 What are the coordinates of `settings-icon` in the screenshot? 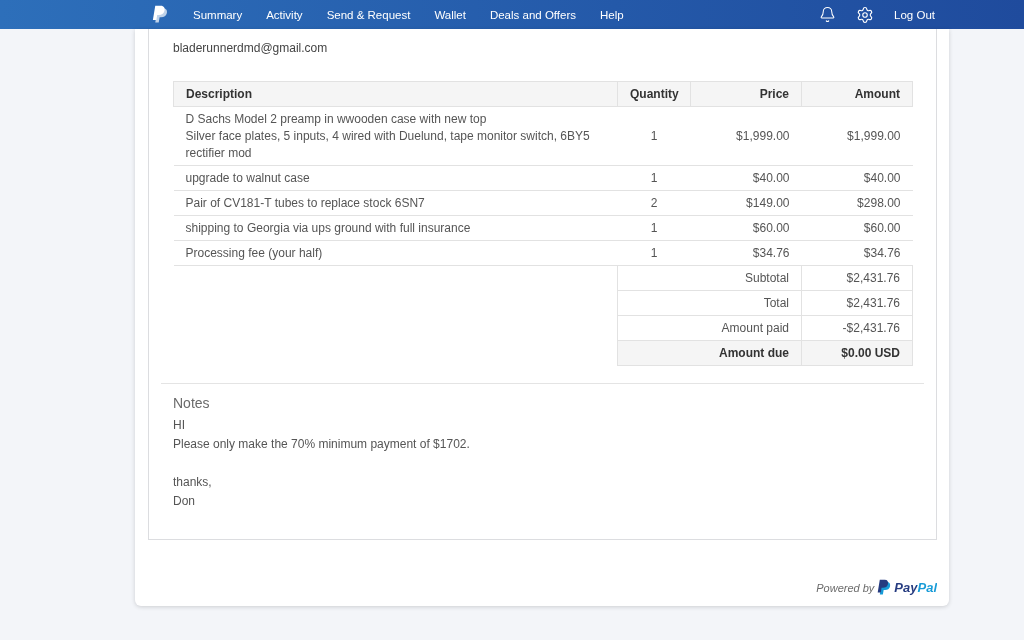 It's located at (865, 14).